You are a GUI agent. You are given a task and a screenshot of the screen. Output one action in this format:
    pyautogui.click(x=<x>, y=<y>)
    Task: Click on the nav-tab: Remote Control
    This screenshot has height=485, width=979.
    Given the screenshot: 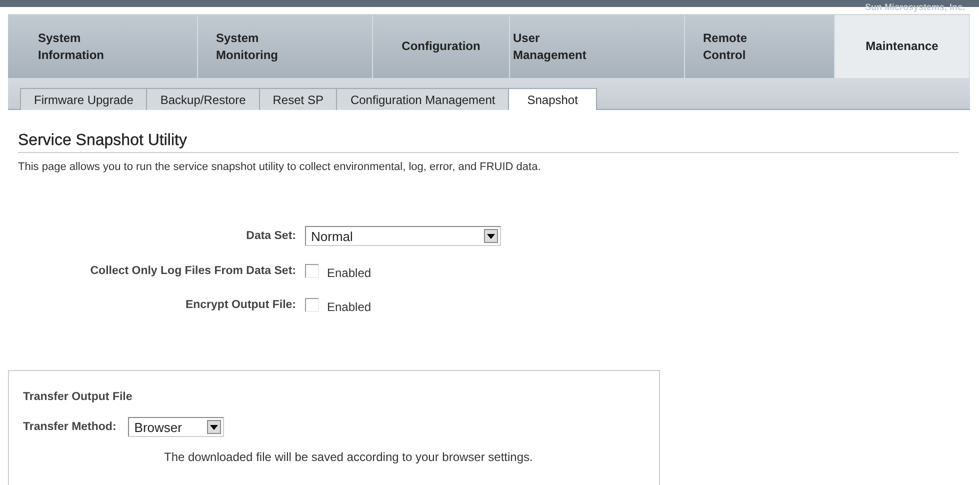 What is the action you would take?
    pyautogui.click(x=760, y=46)
    